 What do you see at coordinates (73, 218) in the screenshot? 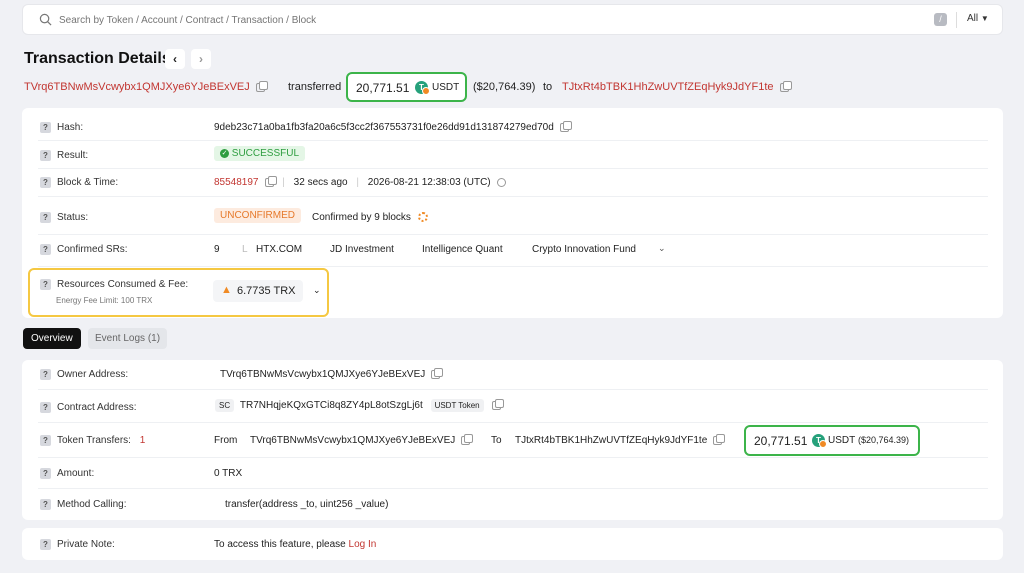
I see `status-label: Status:` at bounding box center [73, 218].